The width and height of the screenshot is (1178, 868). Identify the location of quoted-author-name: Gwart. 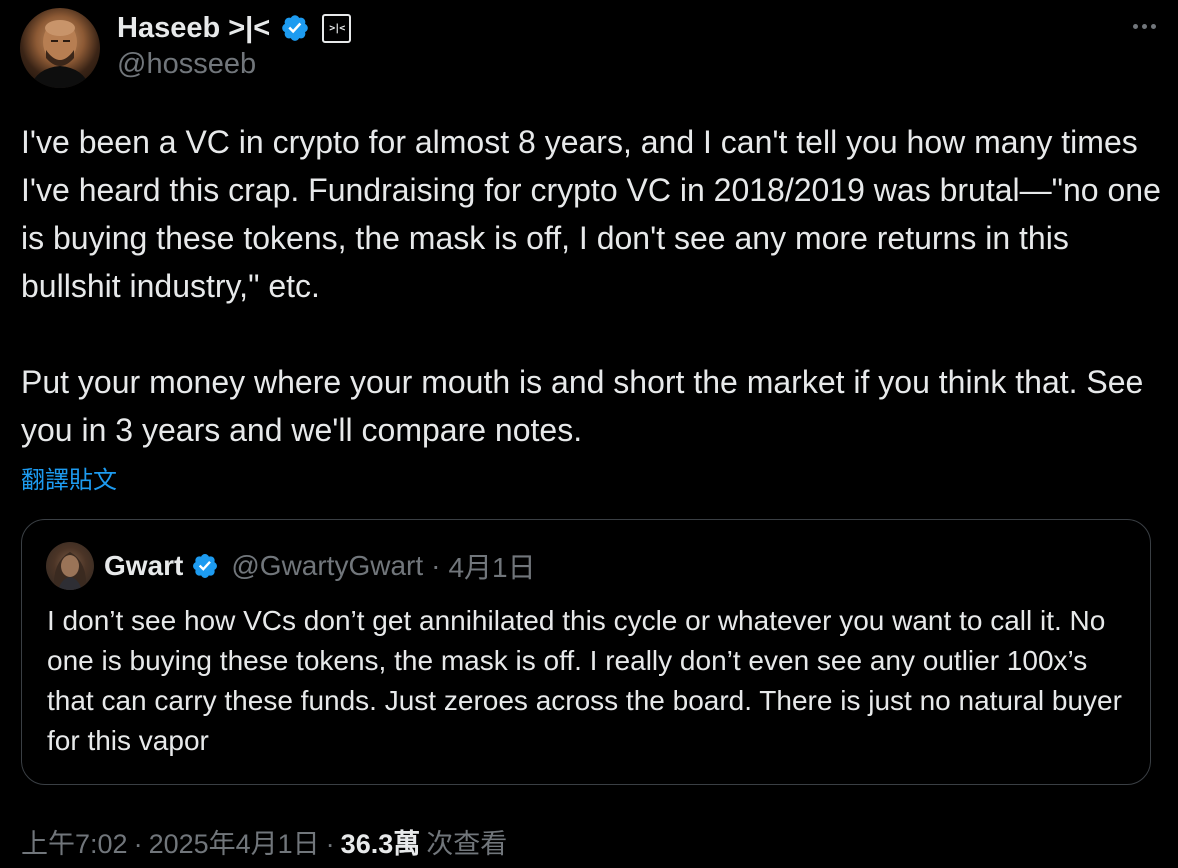
(144, 565).